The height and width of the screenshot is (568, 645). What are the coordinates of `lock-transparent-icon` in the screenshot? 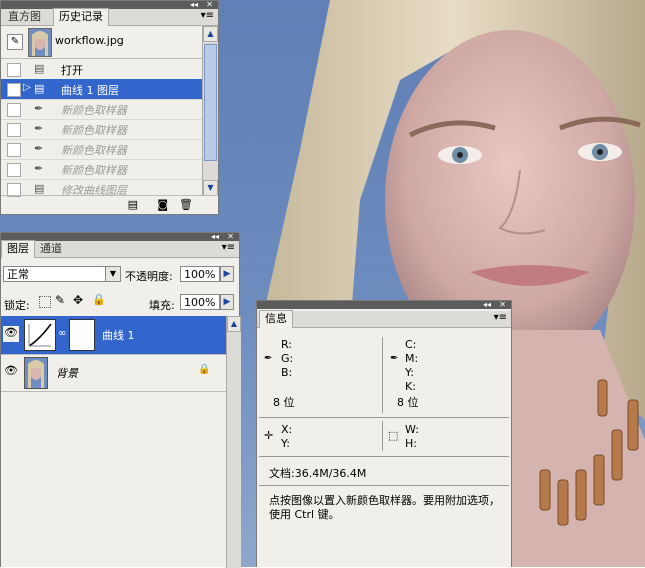 It's located at (45, 302).